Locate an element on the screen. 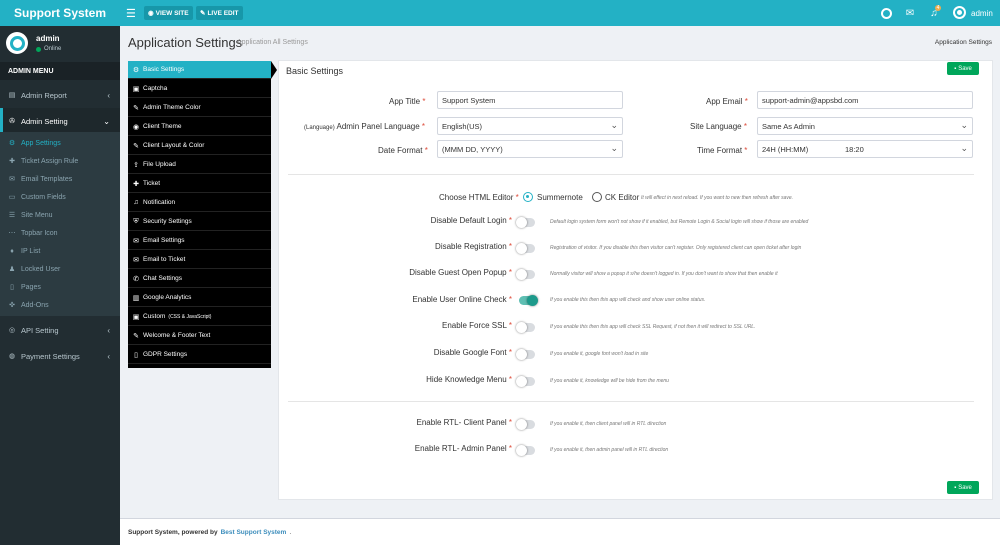 Image resolution: width=1000 pixels, height=545 pixels. ck-editor-radio is located at coordinates (597, 197).